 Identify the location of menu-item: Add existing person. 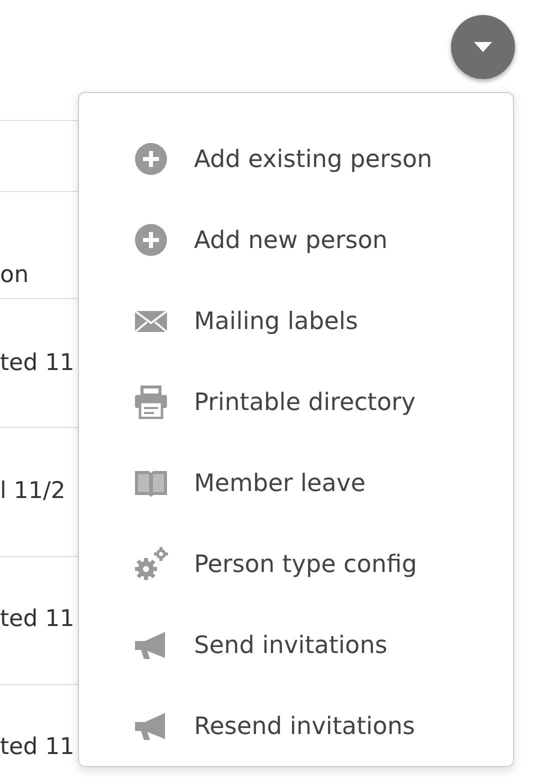
(260, 158).